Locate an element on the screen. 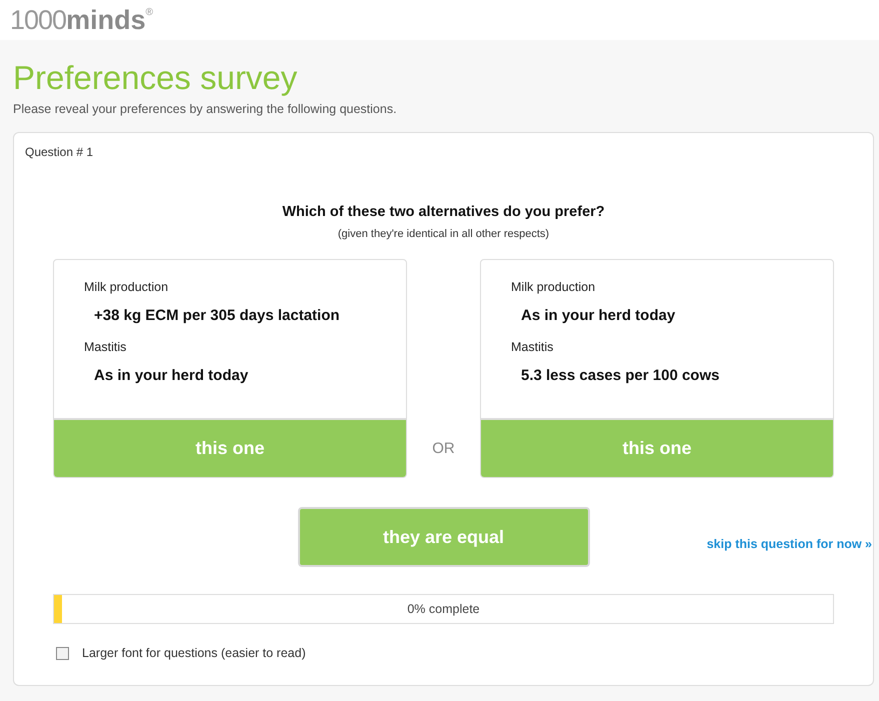  criterion-value: 5.3 less cases per 100 cows is located at coordinates (620, 375).